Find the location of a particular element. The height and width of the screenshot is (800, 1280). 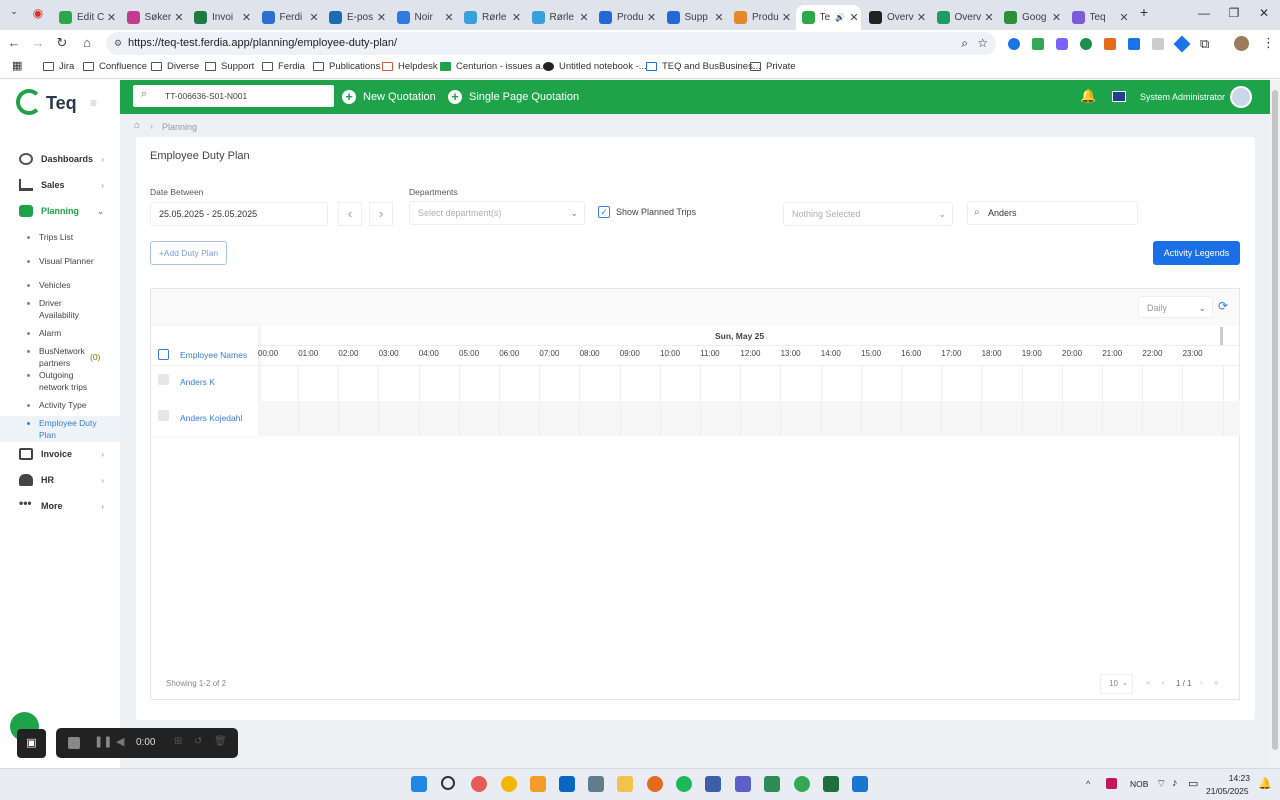

browser-menu-icon: ⋮ is located at coordinates (1268, 43).